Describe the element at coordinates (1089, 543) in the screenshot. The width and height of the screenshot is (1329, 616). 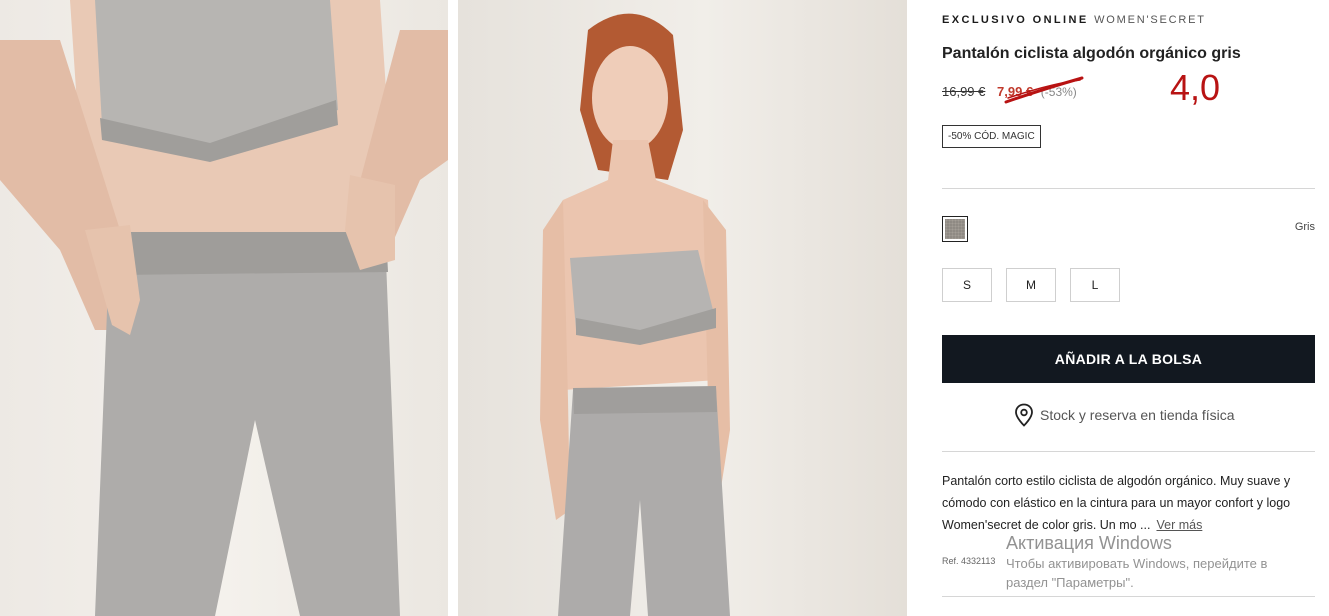
I see `watermark-title: Активация Windows` at that location.